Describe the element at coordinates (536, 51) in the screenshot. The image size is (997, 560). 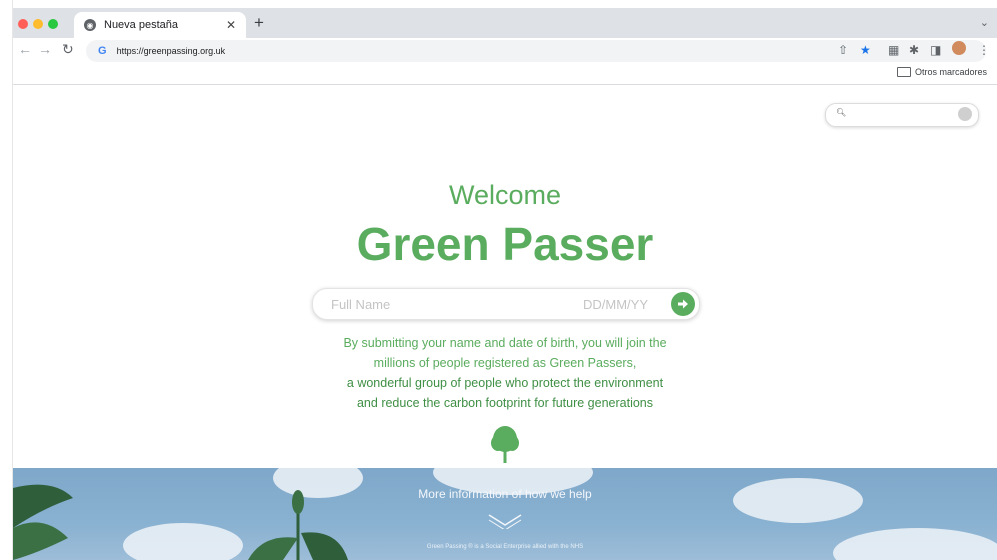
I see `address-bar: G https://greenpassing.org.uk` at that location.